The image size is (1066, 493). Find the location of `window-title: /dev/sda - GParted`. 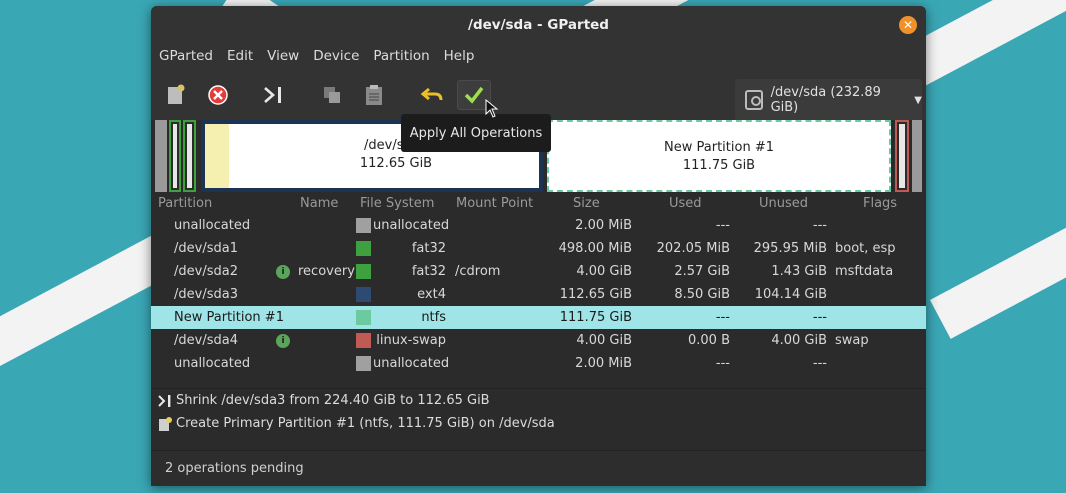

window-title: /dev/sda - GParted is located at coordinates (538, 25).